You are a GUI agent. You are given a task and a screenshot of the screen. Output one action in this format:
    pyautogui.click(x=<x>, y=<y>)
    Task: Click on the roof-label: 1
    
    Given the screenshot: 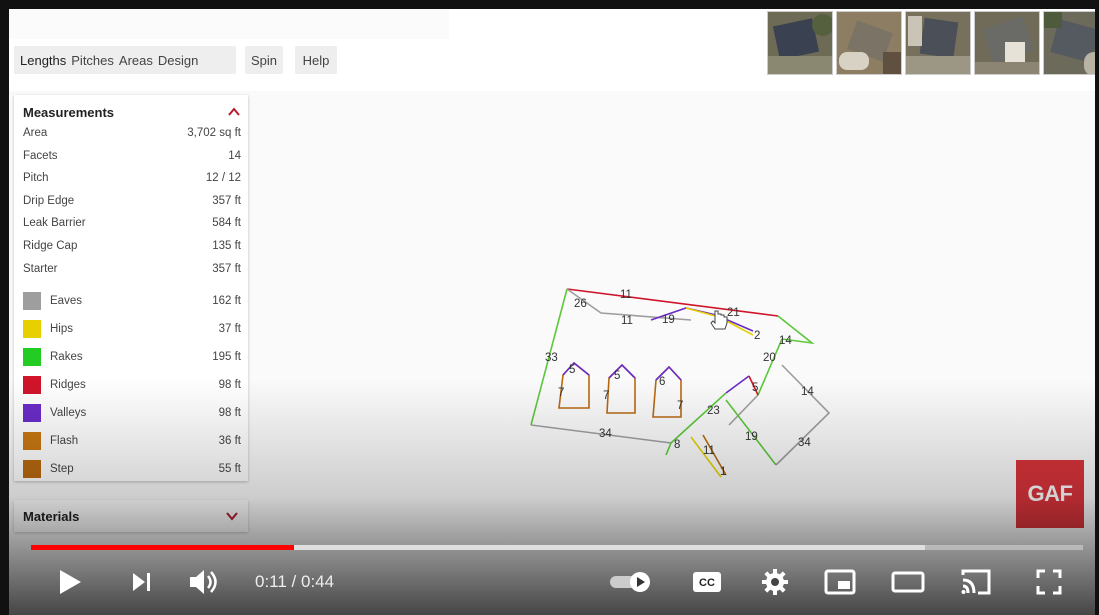 What is the action you would take?
    pyautogui.click(x=723, y=472)
    